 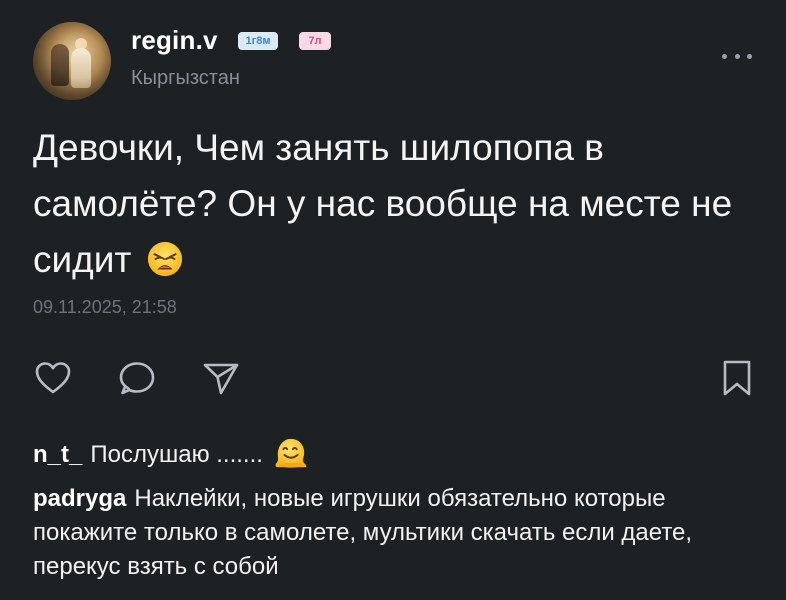 What do you see at coordinates (258, 41) in the screenshot?
I see `account-age-badge: 1г8м` at bounding box center [258, 41].